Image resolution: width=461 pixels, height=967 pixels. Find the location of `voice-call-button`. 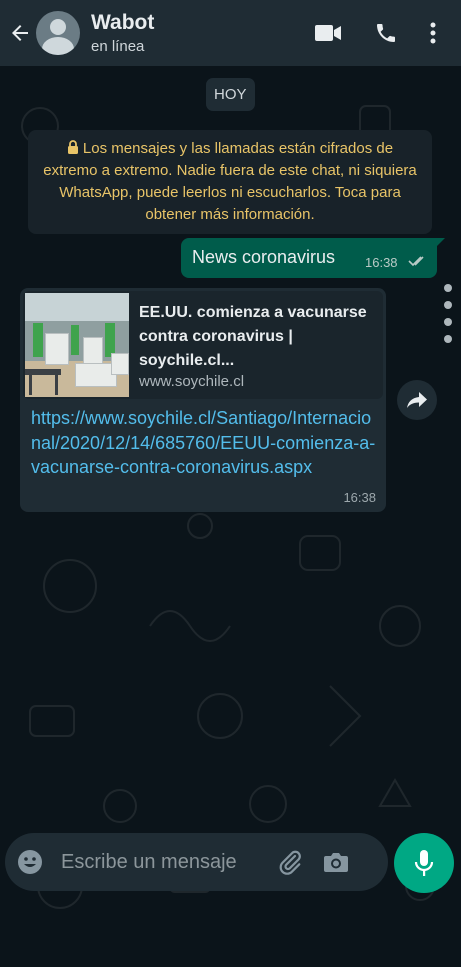

voice-call-button is located at coordinates (386, 33).